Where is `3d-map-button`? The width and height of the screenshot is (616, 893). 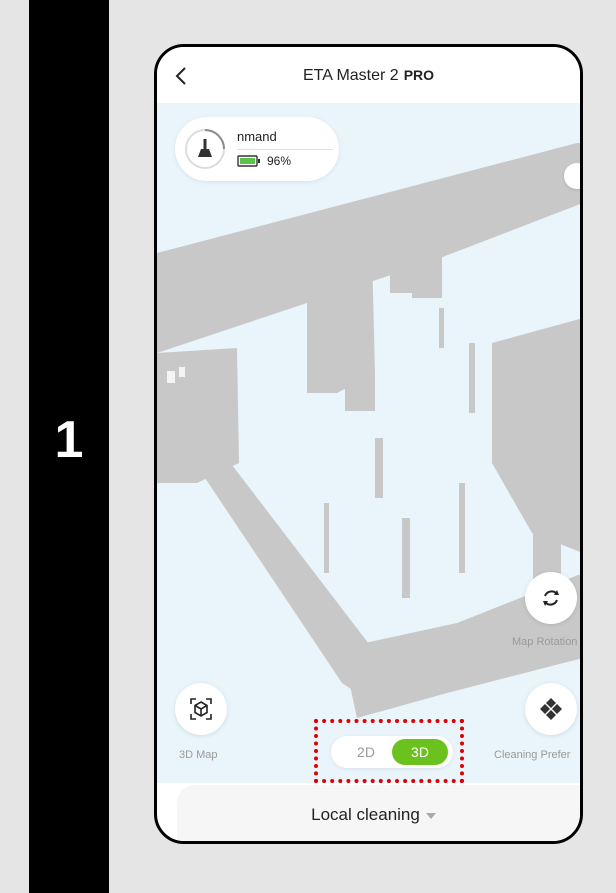
3d-map-button is located at coordinates (201, 709).